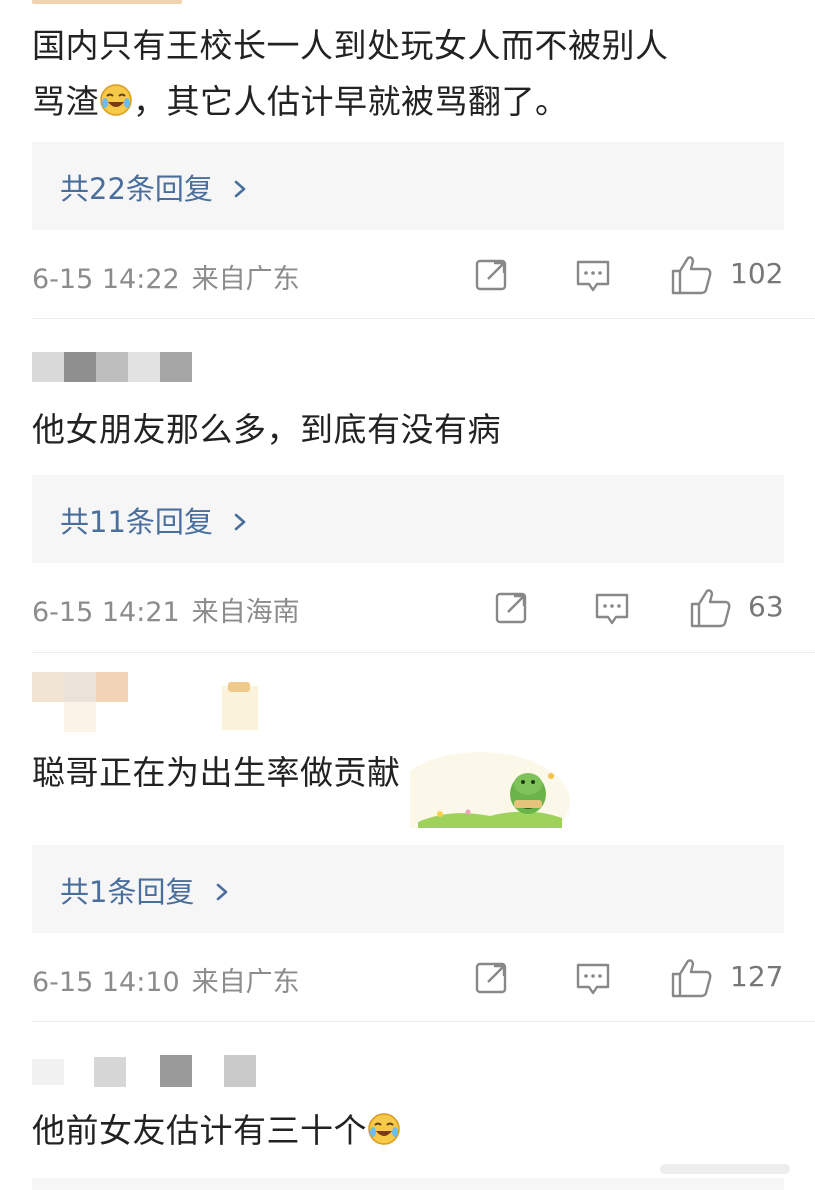  What do you see at coordinates (136, 189) in the screenshot?
I see `view-replies-label: 共22条回复` at bounding box center [136, 189].